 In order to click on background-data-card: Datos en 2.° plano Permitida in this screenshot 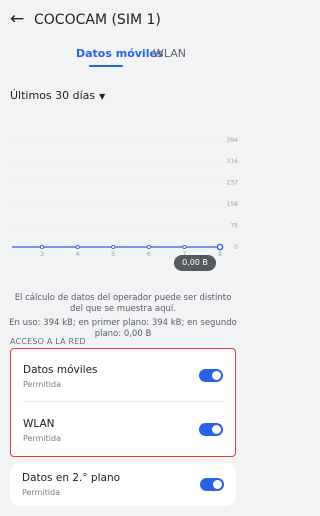, I will do `click(123, 484)`.